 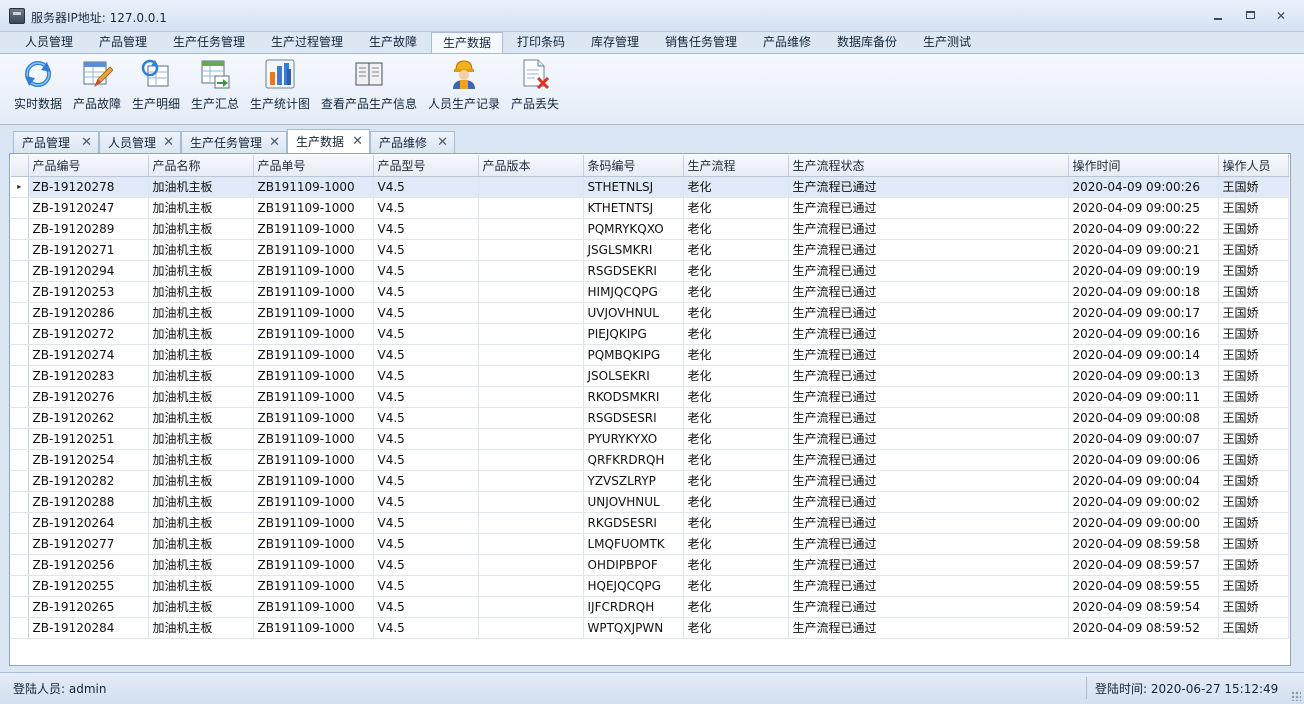 What do you see at coordinates (1143, 397) in the screenshot?
I see `table-cell: 2020-04-09 09:00:11` at bounding box center [1143, 397].